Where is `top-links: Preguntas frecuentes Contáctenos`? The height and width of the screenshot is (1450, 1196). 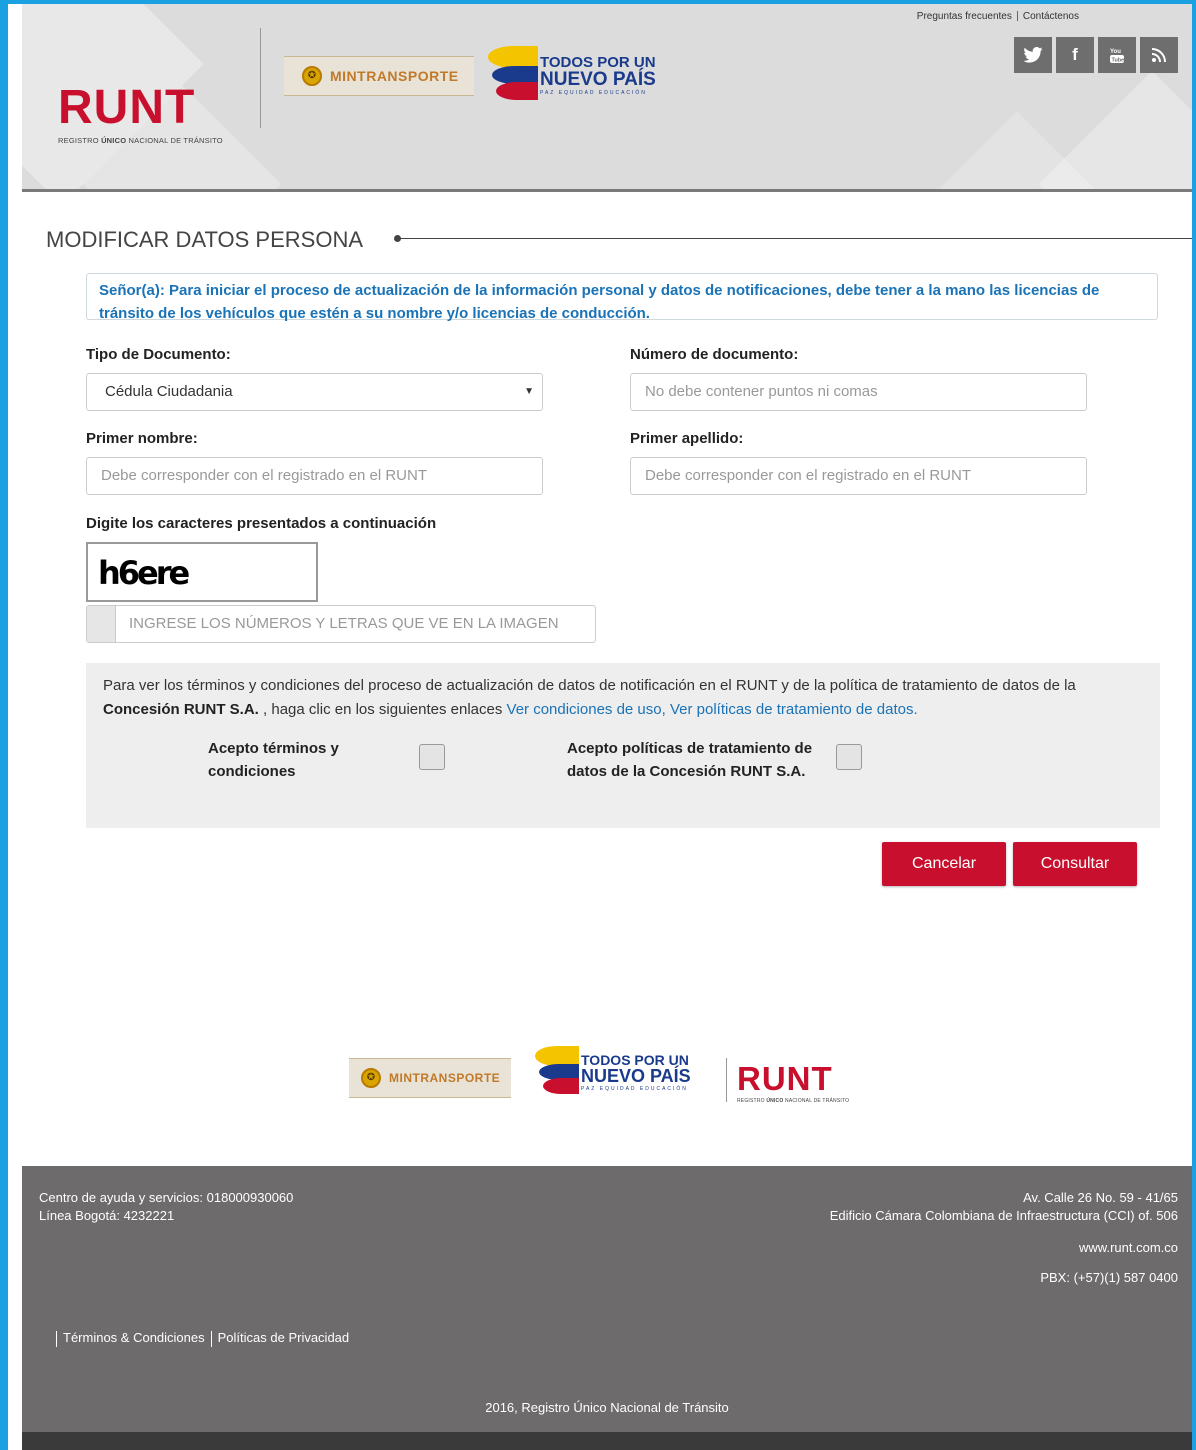
top-links: Preguntas frecuentes Contáctenos is located at coordinates (998, 16).